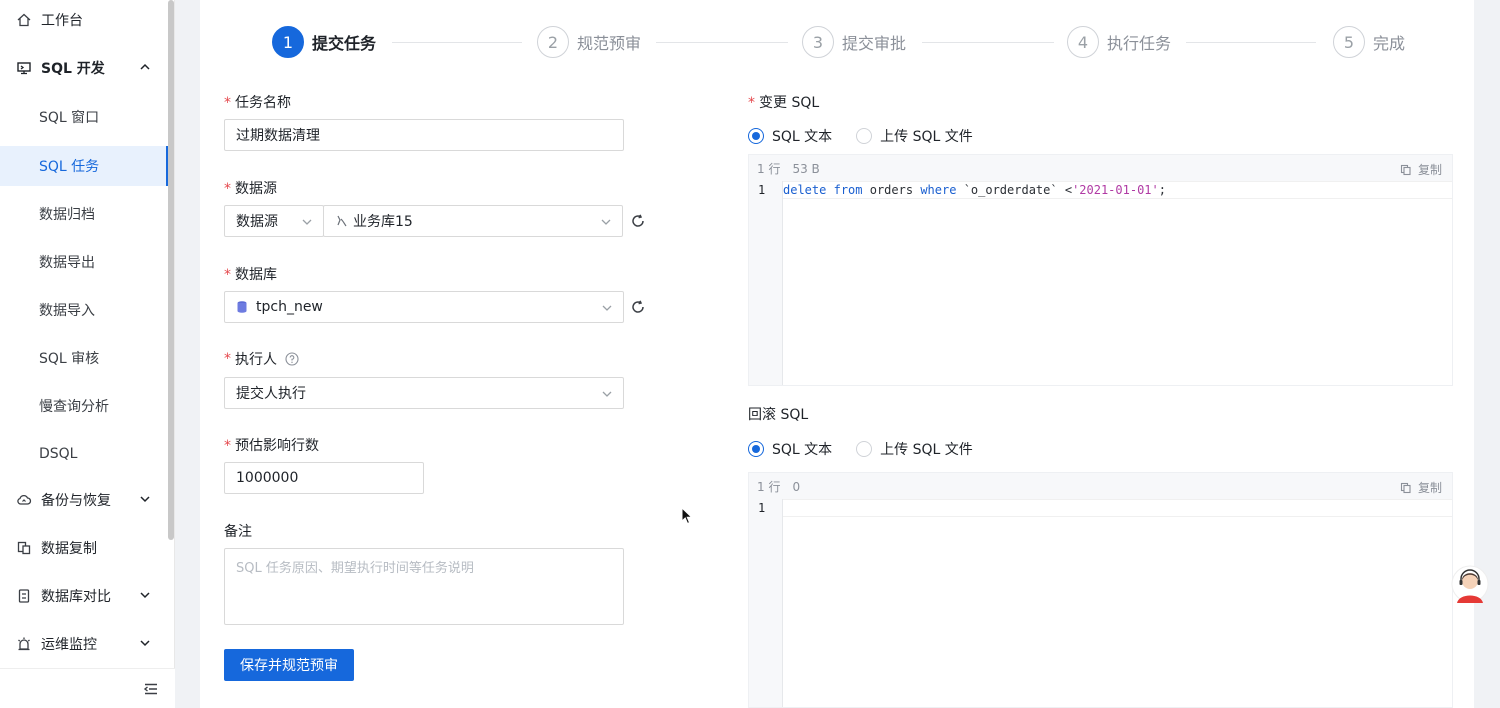 This screenshot has height=708, width=1500. I want to click on database-select: tpch_new, so click(424, 307).